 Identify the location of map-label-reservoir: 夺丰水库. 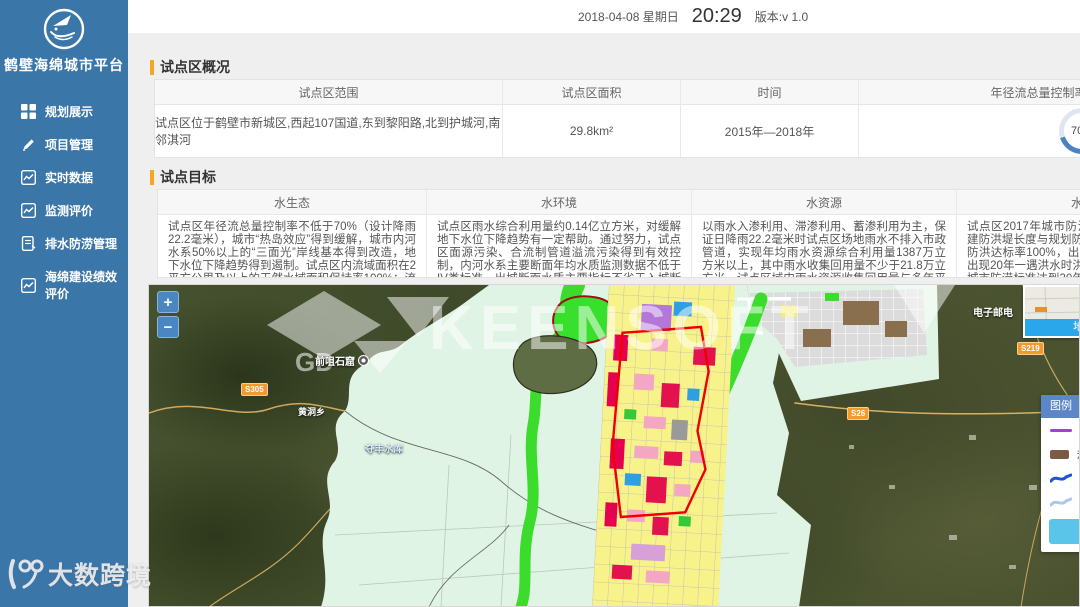
(384, 449).